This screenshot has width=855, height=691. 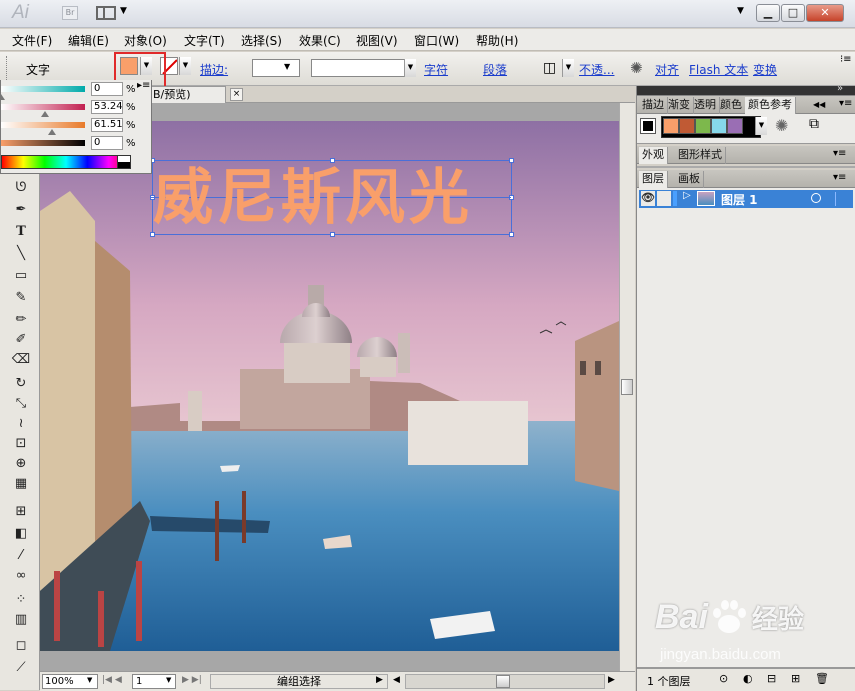 I want to click on maximize-button: □, so click(x=793, y=13).